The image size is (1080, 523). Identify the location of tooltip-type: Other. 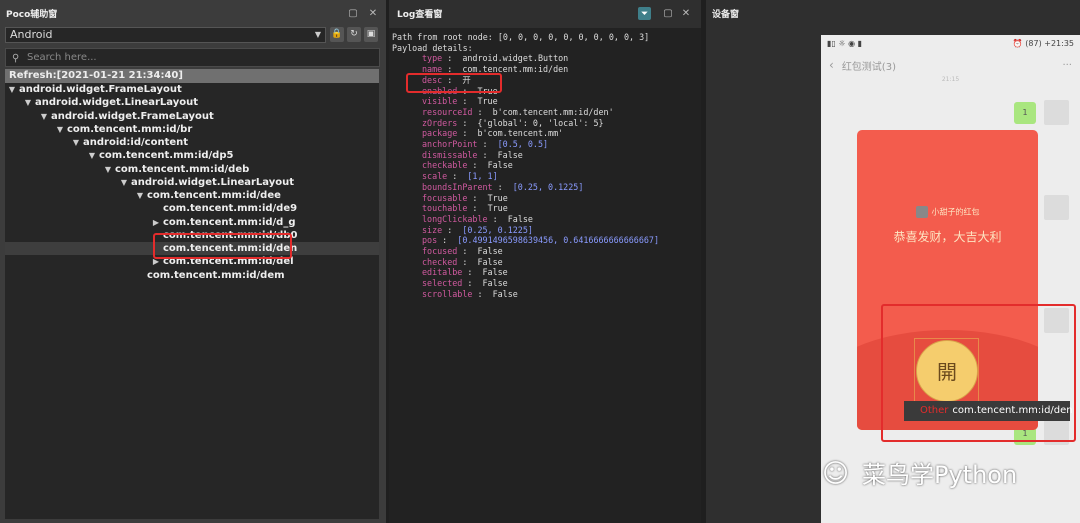
(934, 410).